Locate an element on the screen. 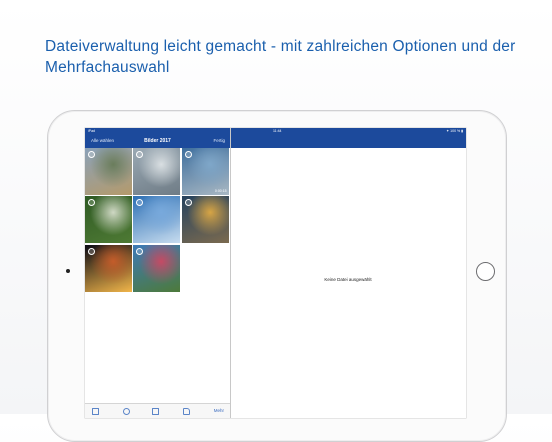  photo-tile-sunset-clouds is located at coordinates (205, 220).